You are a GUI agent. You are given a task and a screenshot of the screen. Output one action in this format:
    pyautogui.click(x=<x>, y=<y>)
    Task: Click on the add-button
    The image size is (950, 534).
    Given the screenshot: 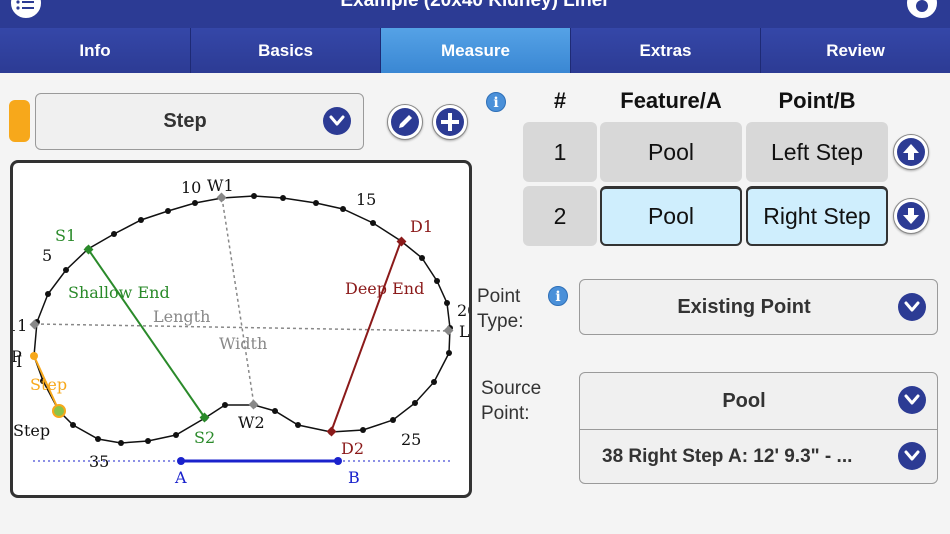 What is the action you would take?
    pyautogui.click(x=450, y=122)
    